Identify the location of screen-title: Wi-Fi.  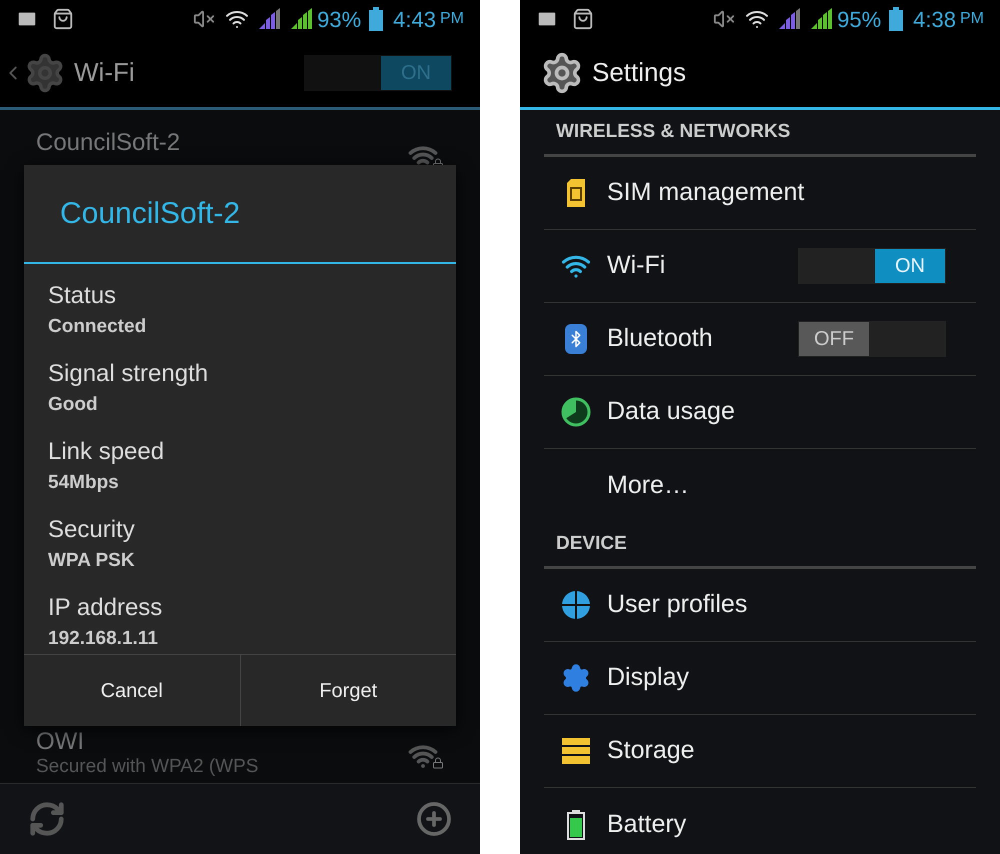
(104, 72).